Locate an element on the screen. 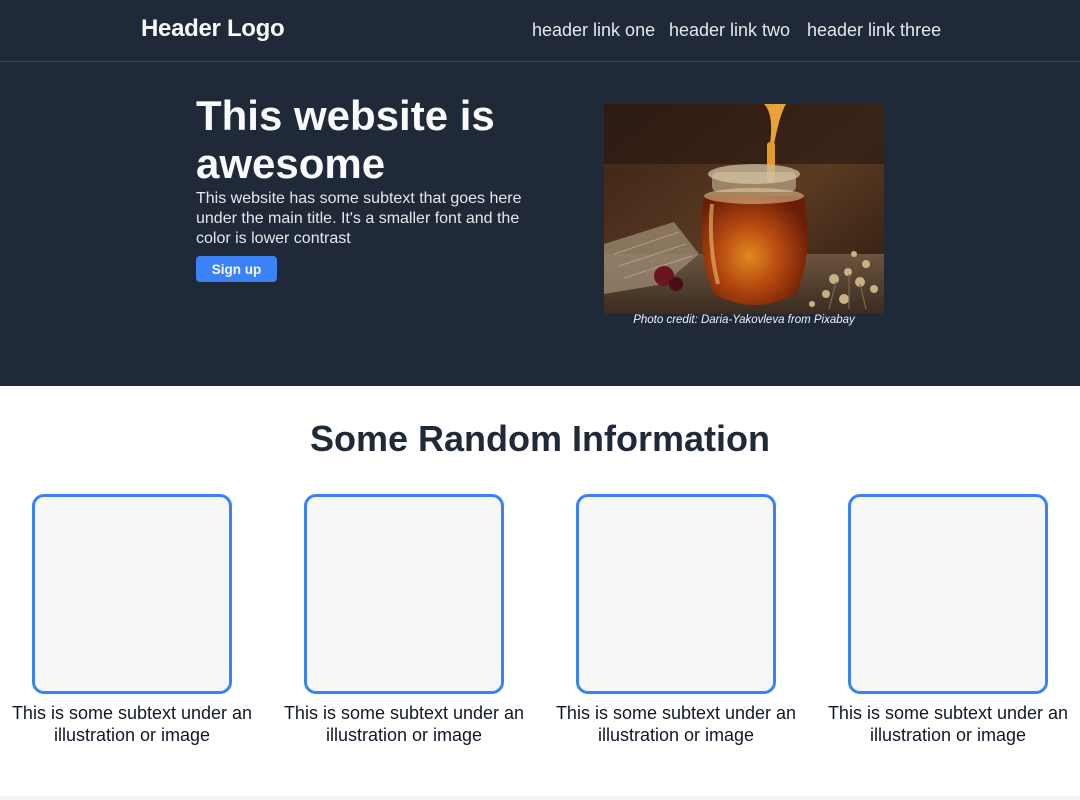  nav-link-one: header link one is located at coordinates (593, 30).